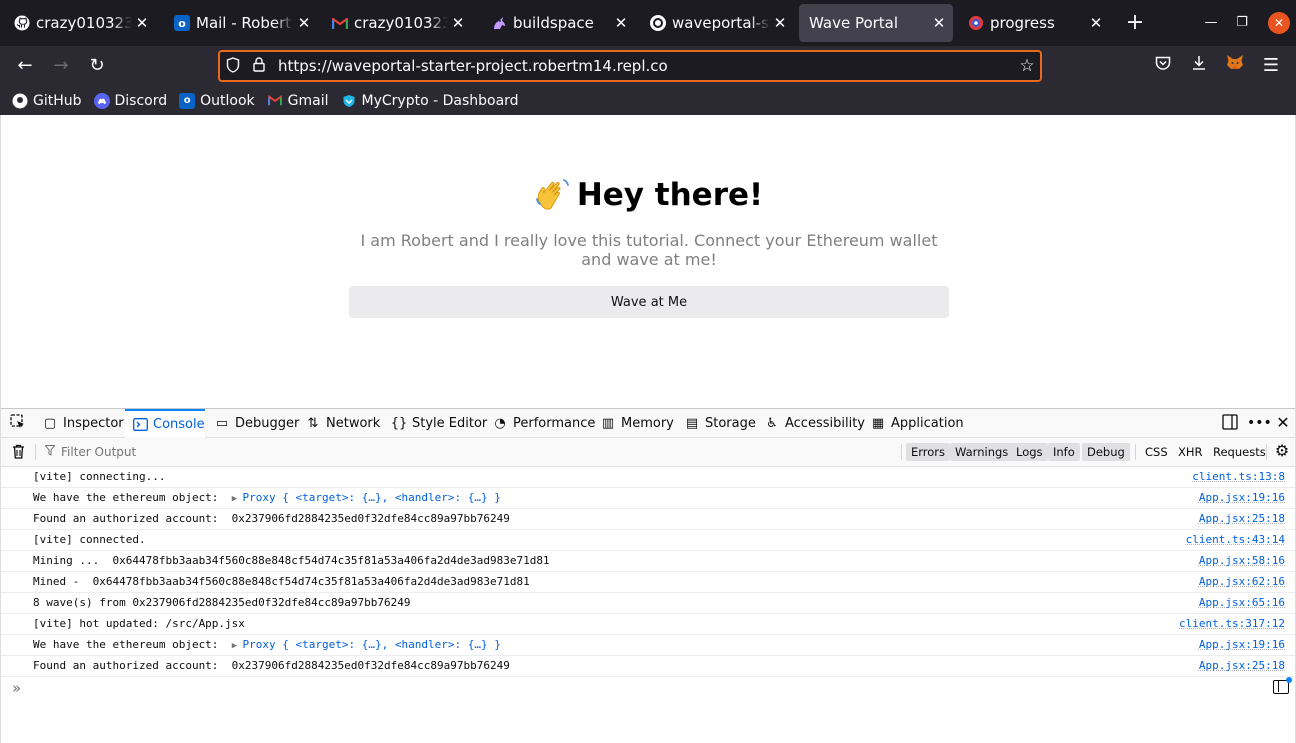 This screenshot has width=1296, height=743. Describe the element at coordinates (1211, 23) in the screenshot. I see `minimize-icon: —` at that location.